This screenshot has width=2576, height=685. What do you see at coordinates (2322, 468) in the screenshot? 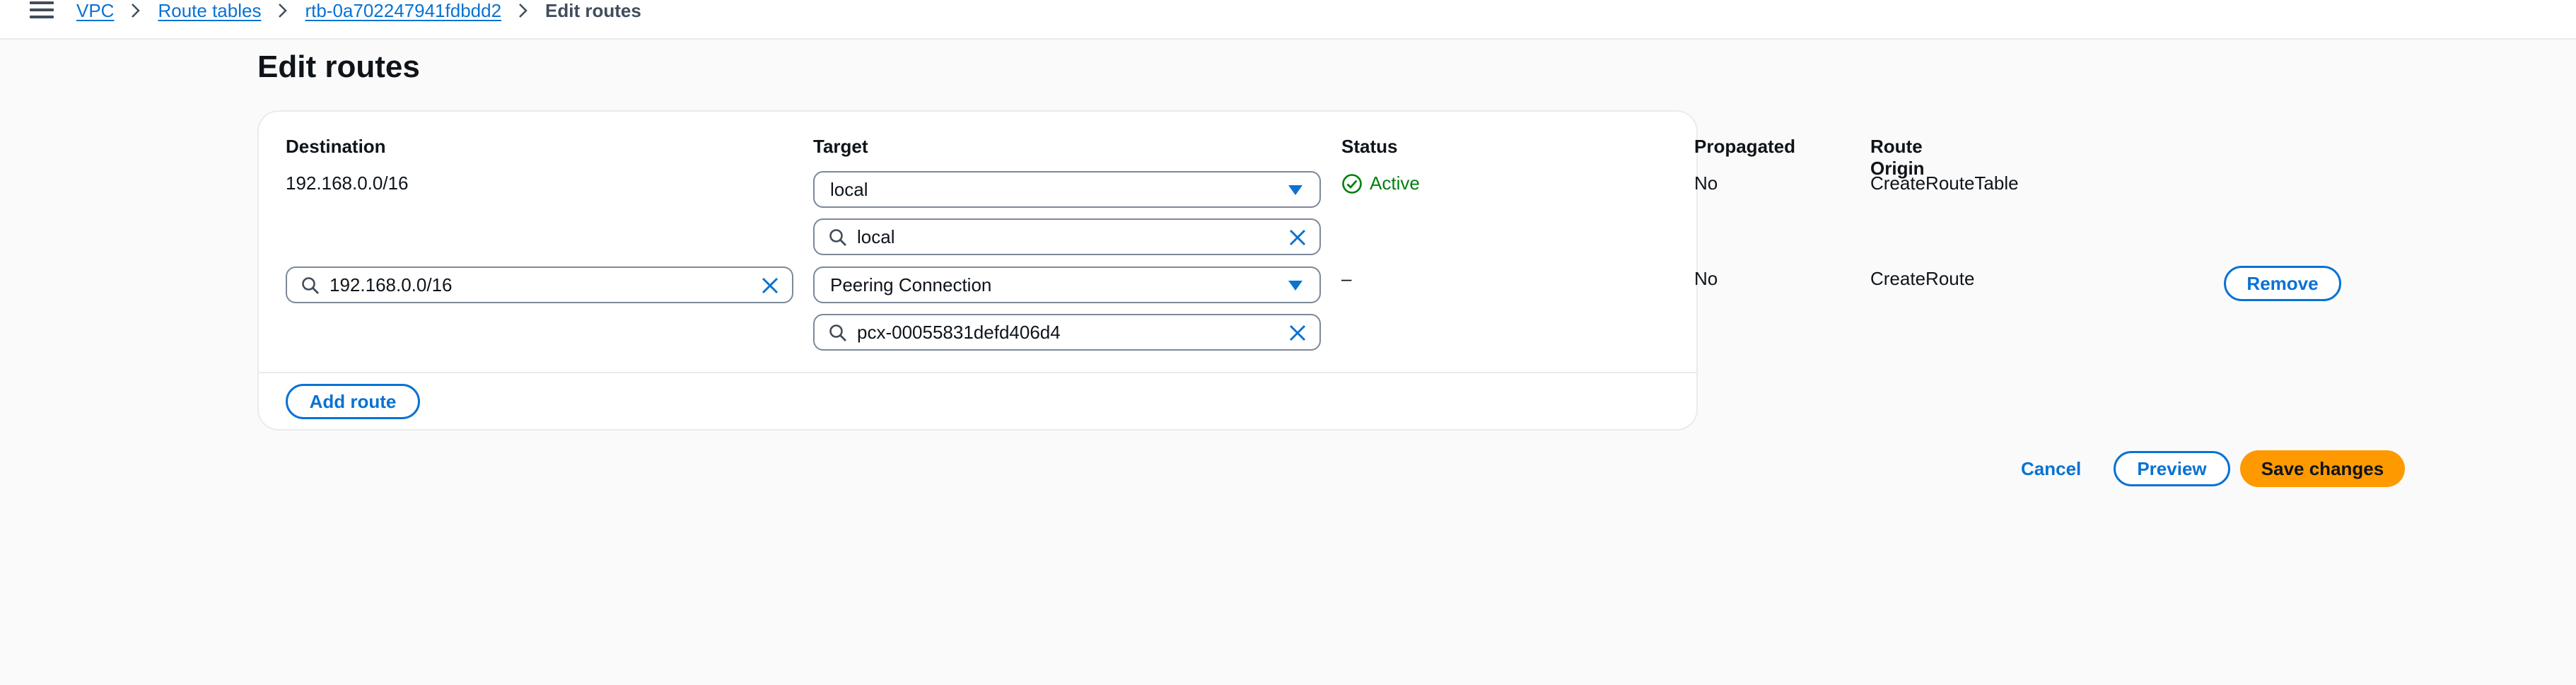
I see `save-changes-button: Save changes` at bounding box center [2322, 468].